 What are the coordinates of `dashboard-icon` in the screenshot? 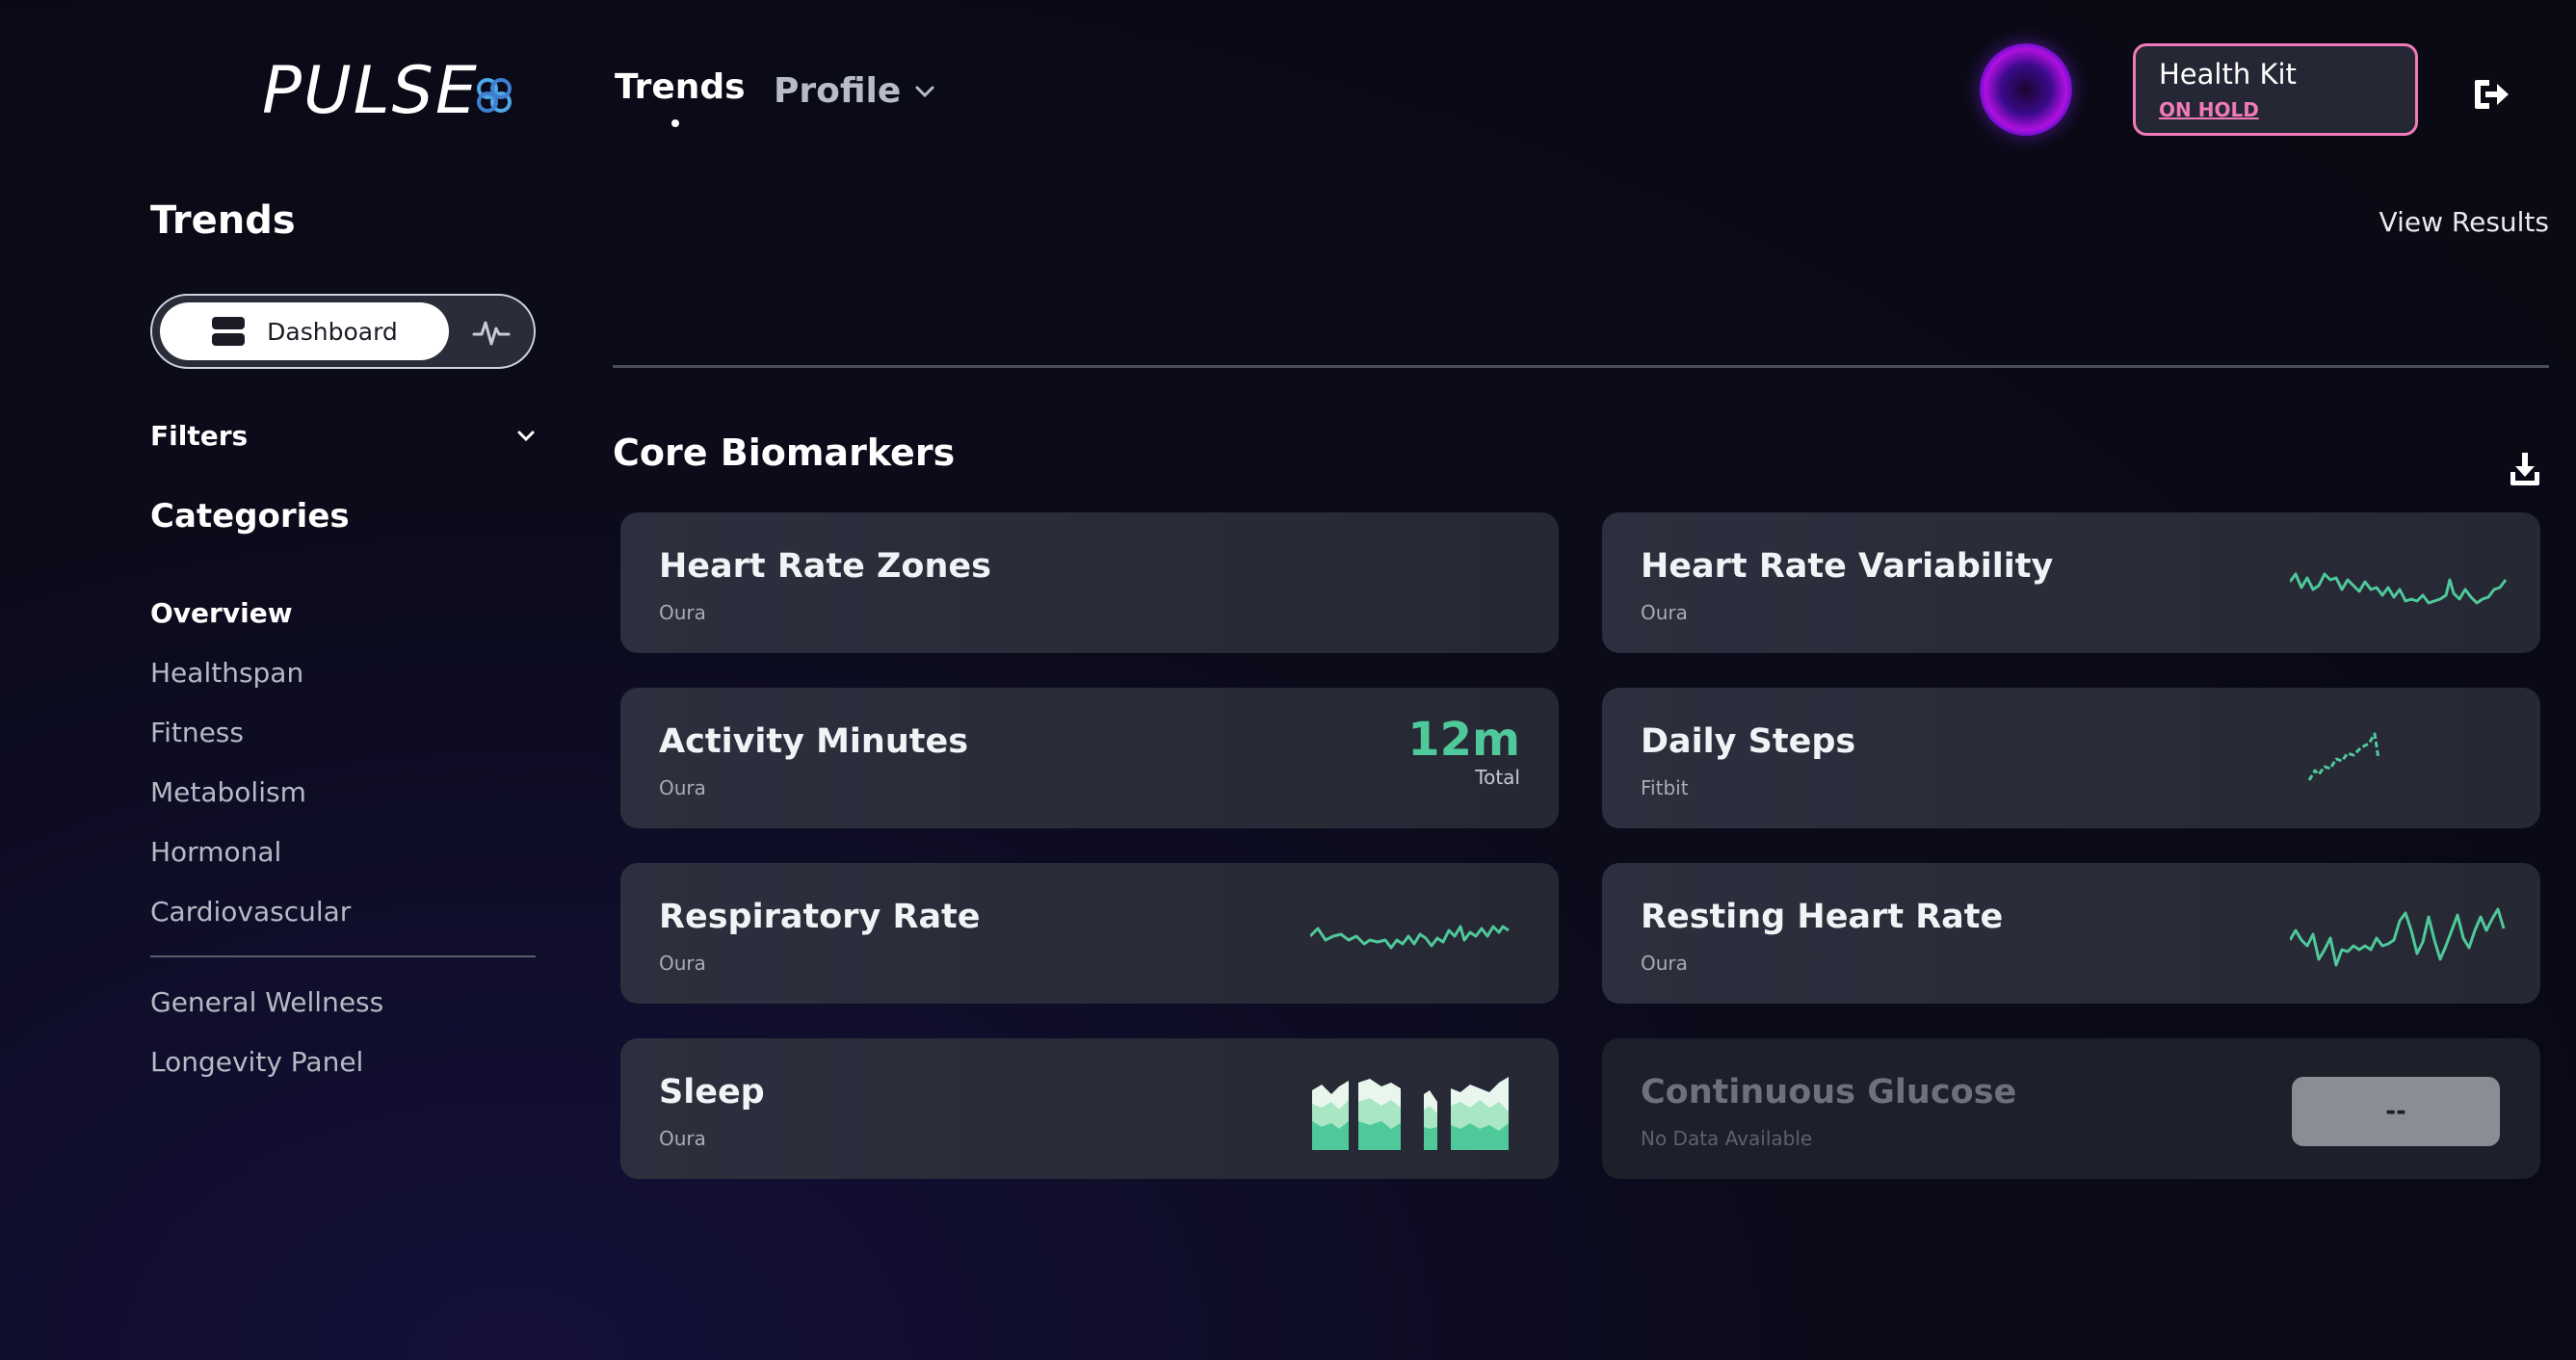 It's located at (229, 331).